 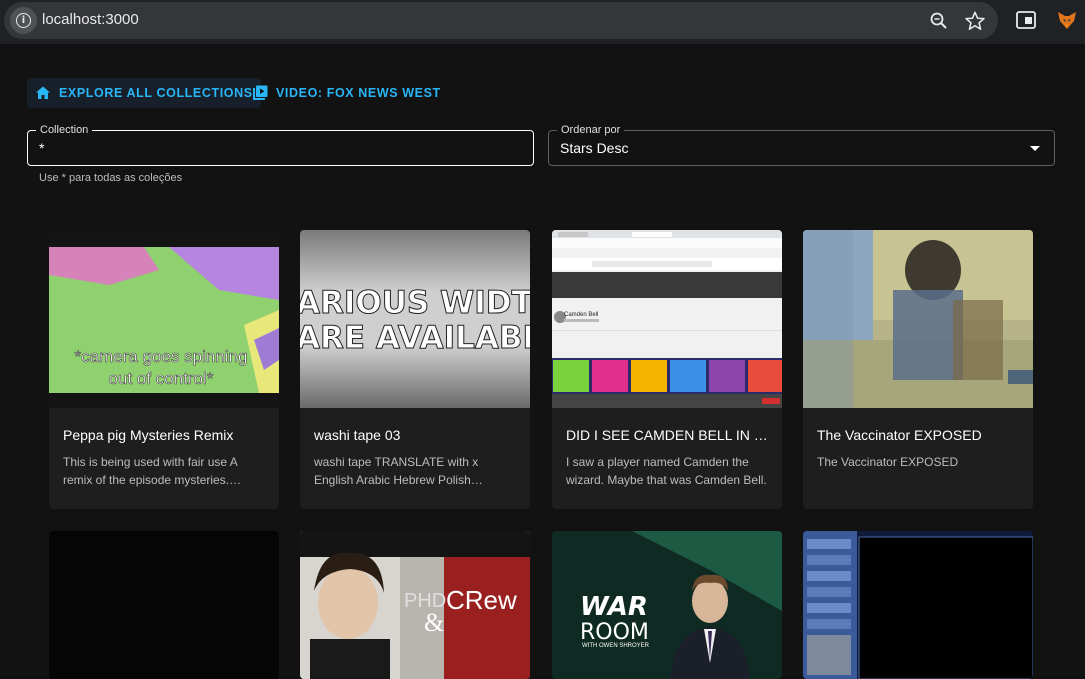 I want to click on info-icon: i, so click(x=23, y=20).